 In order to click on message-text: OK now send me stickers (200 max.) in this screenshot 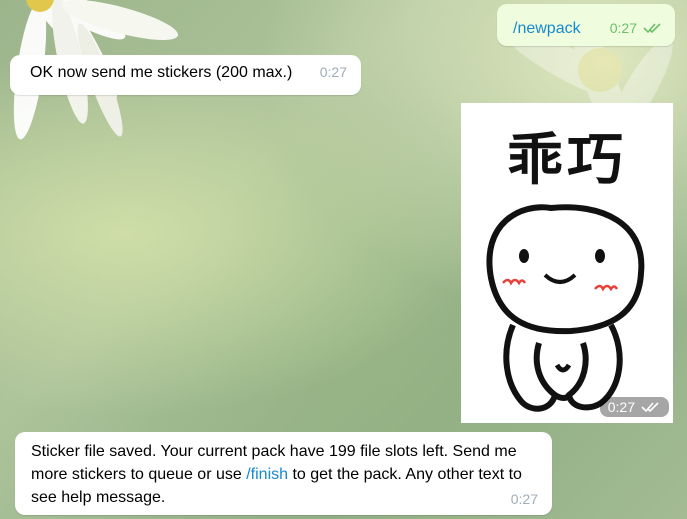, I will do `click(161, 72)`.